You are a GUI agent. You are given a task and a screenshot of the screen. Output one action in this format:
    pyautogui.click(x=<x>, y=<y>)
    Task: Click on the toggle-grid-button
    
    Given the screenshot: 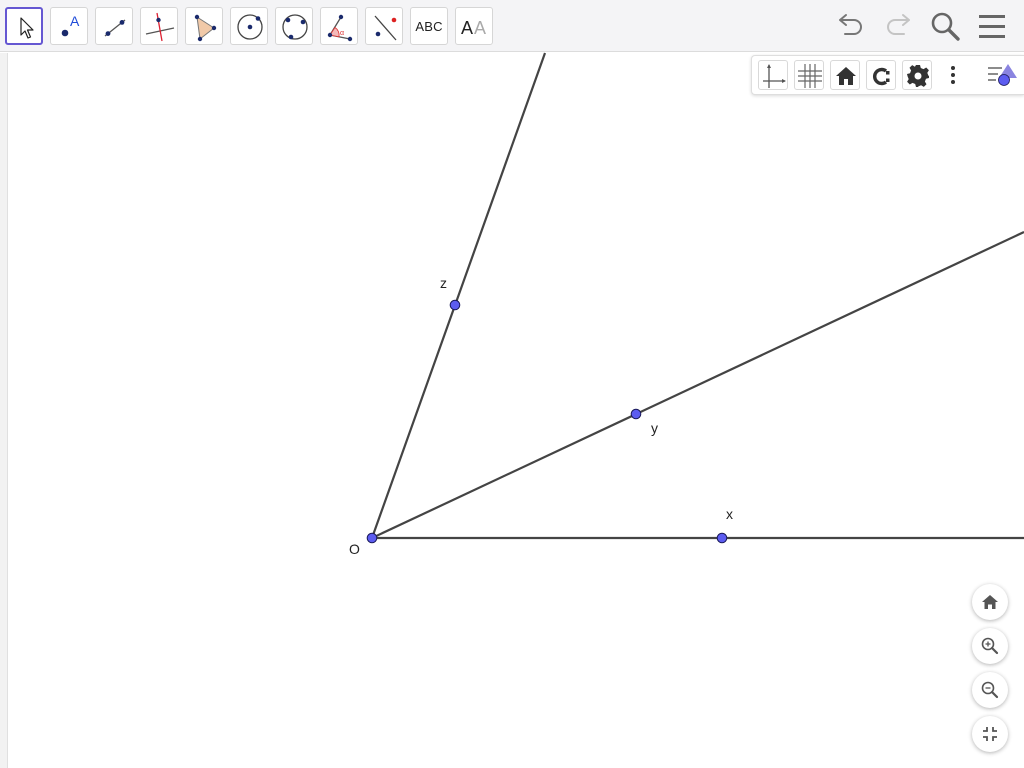 What is the action you would take?
    pyautogui.click(x=809, y=75)
    